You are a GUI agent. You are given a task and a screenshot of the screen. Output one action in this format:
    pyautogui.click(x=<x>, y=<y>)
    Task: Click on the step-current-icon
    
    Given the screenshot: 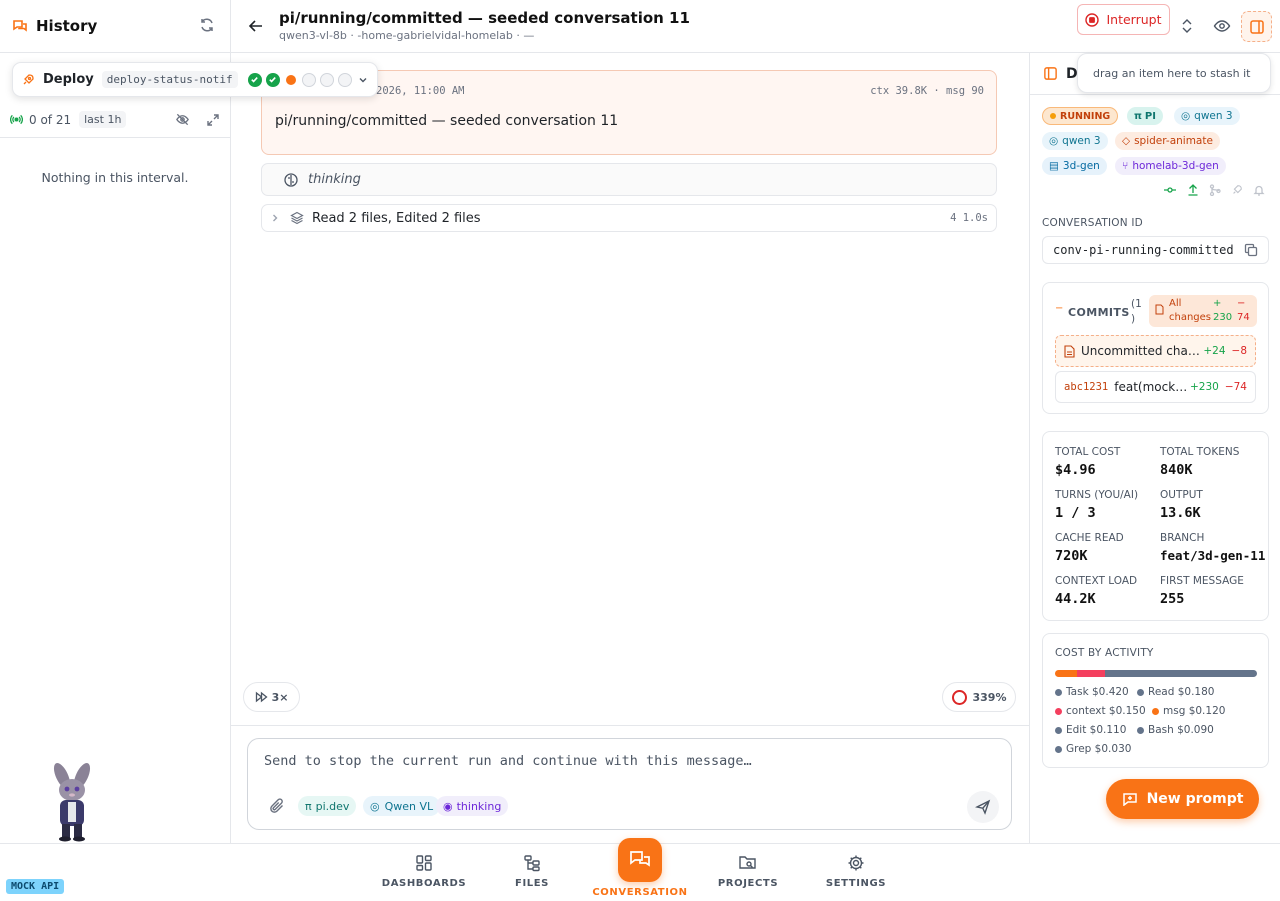 What is the action you would take?
    pyautogui.click(x=290, y=79)
    